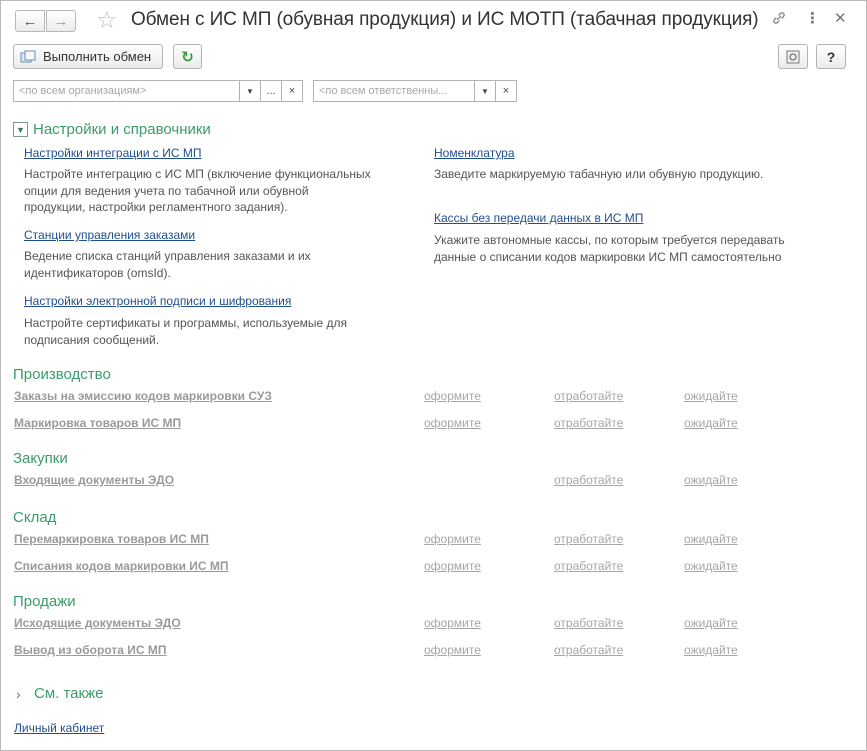 The height and width of the screenshot is (751, 867). What do you see at coordinates (35, 517) in the screenshot?
I see `group-title-warehouse: Склад` at bounding box center [35, 517].